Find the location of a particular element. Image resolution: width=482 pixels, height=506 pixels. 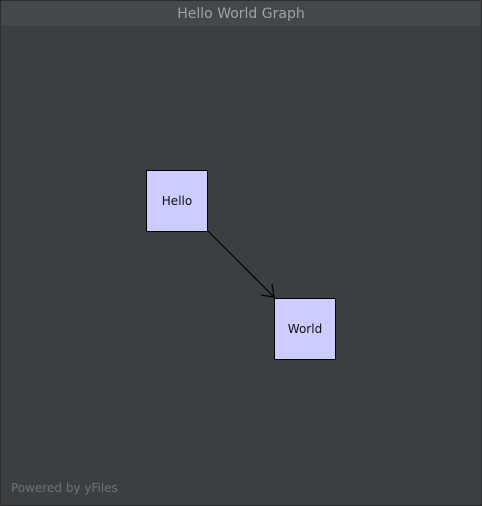

node-label-hello: Hello is located at coordinates (177, 201).